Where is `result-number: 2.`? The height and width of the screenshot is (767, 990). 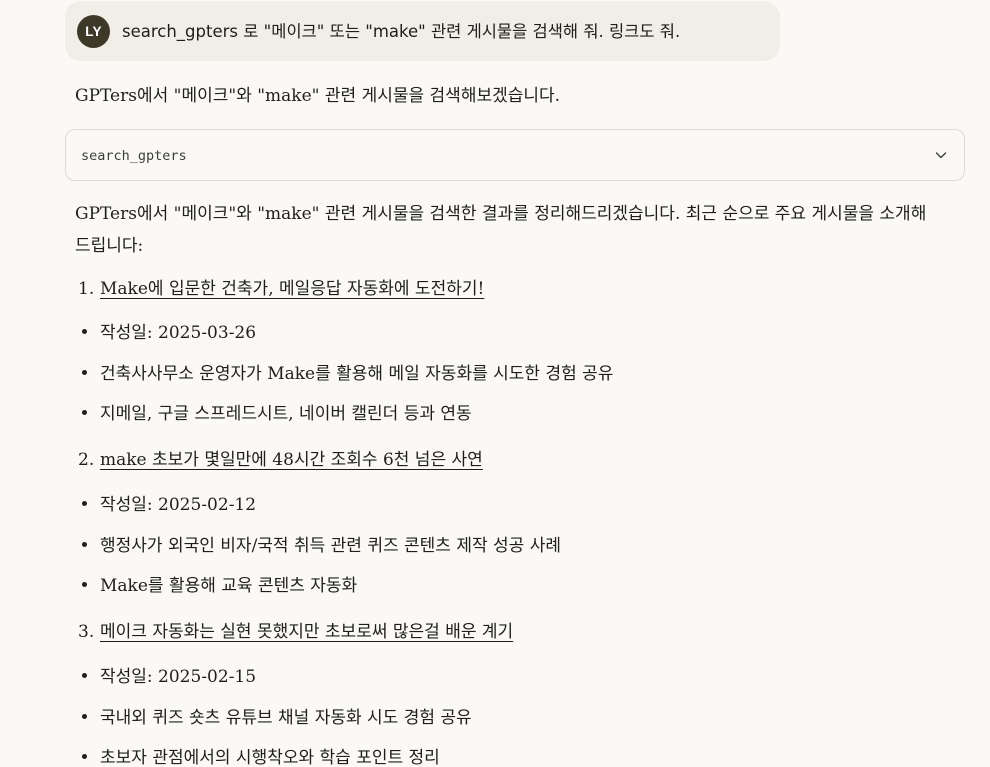
result-number: 2. is located at coordinates (86, 460).